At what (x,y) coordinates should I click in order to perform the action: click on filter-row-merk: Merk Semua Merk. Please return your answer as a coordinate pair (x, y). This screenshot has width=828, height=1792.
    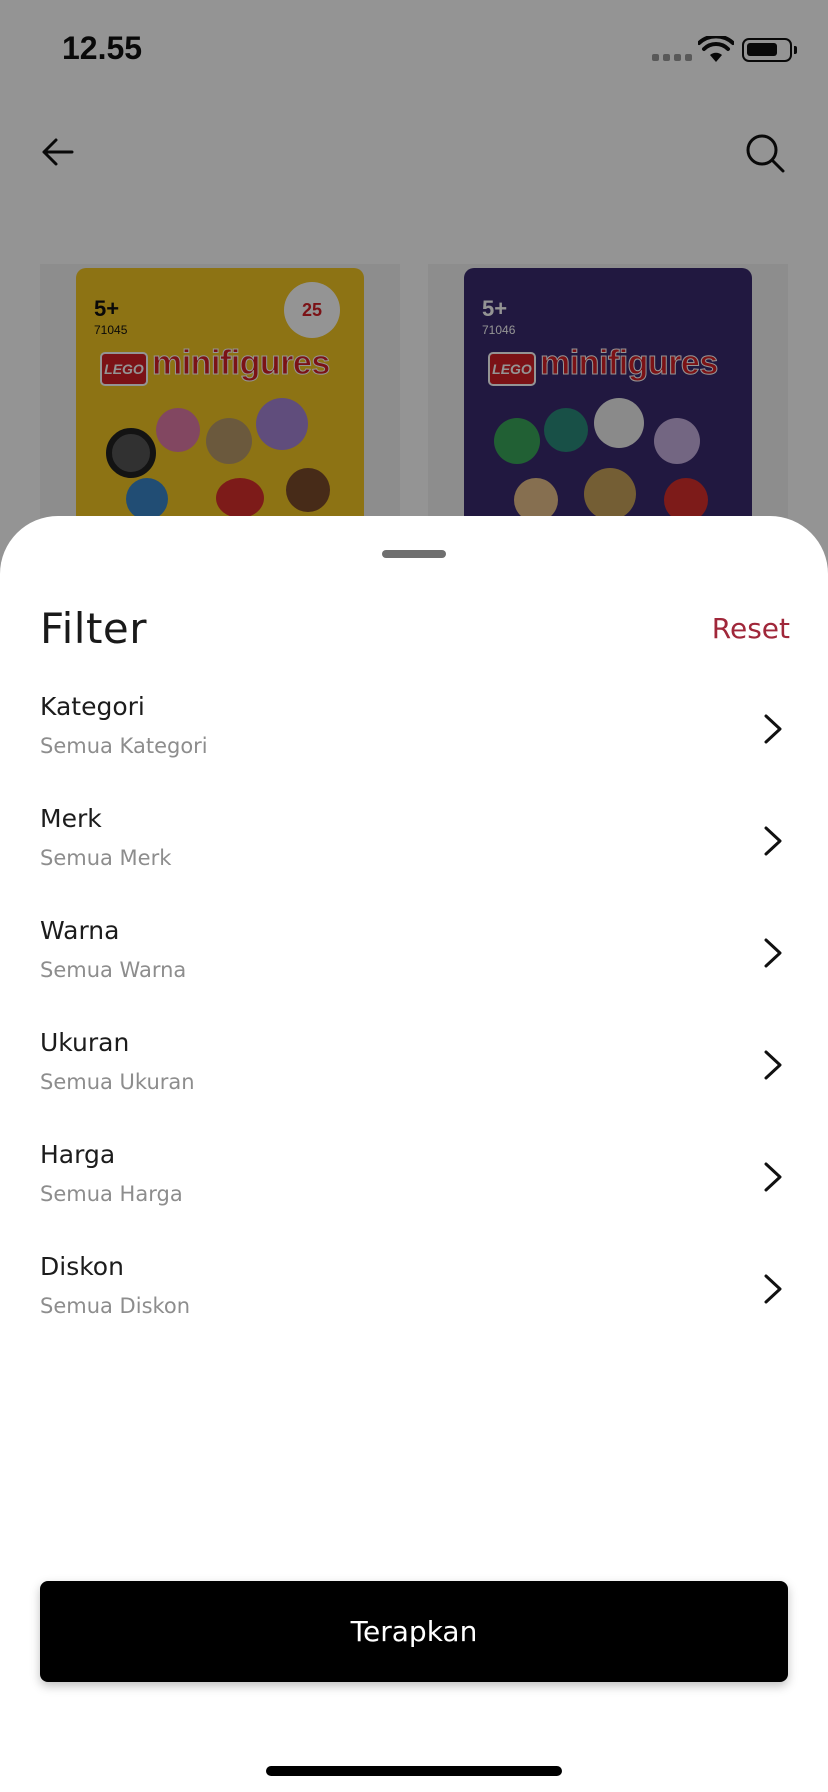
    Looking at the image, I should click on (414, 860).